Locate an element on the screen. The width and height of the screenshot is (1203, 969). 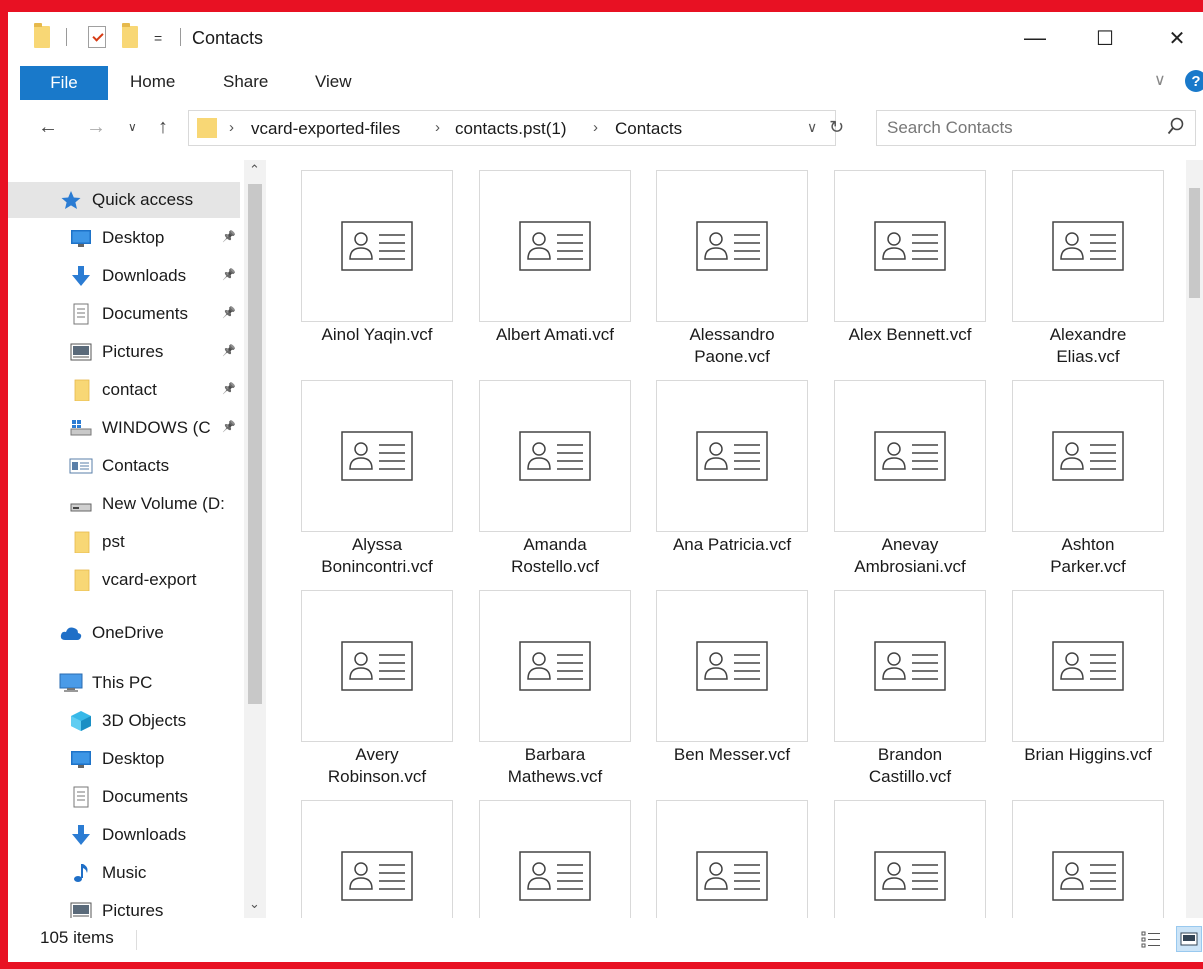
file-item: Ben Messer.vcf is located at coordinates (732, 678).